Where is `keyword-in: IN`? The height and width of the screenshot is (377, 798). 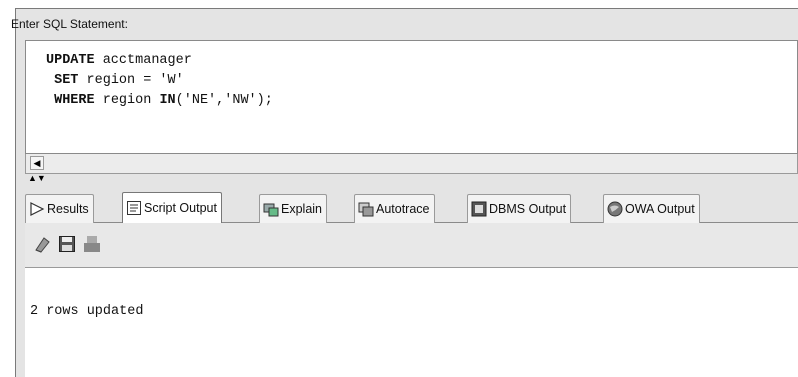 keyword-in: IN is located at coordinates (167, 100).